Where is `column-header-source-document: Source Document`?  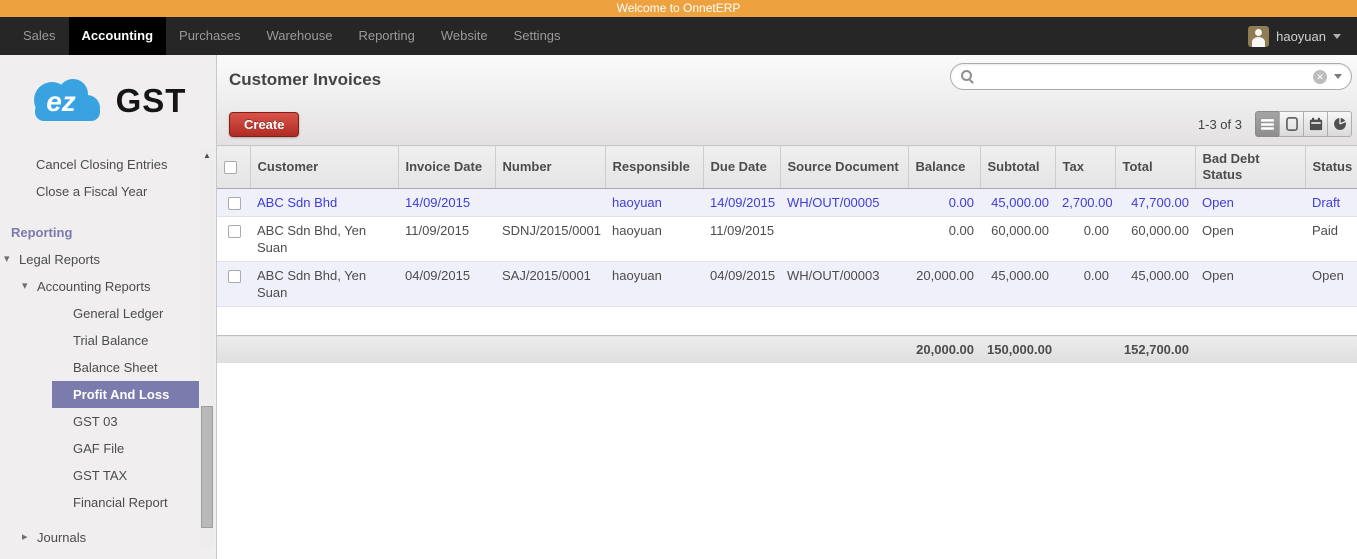
column-header-source-document: Source Document is located at coordinates (844, 167).